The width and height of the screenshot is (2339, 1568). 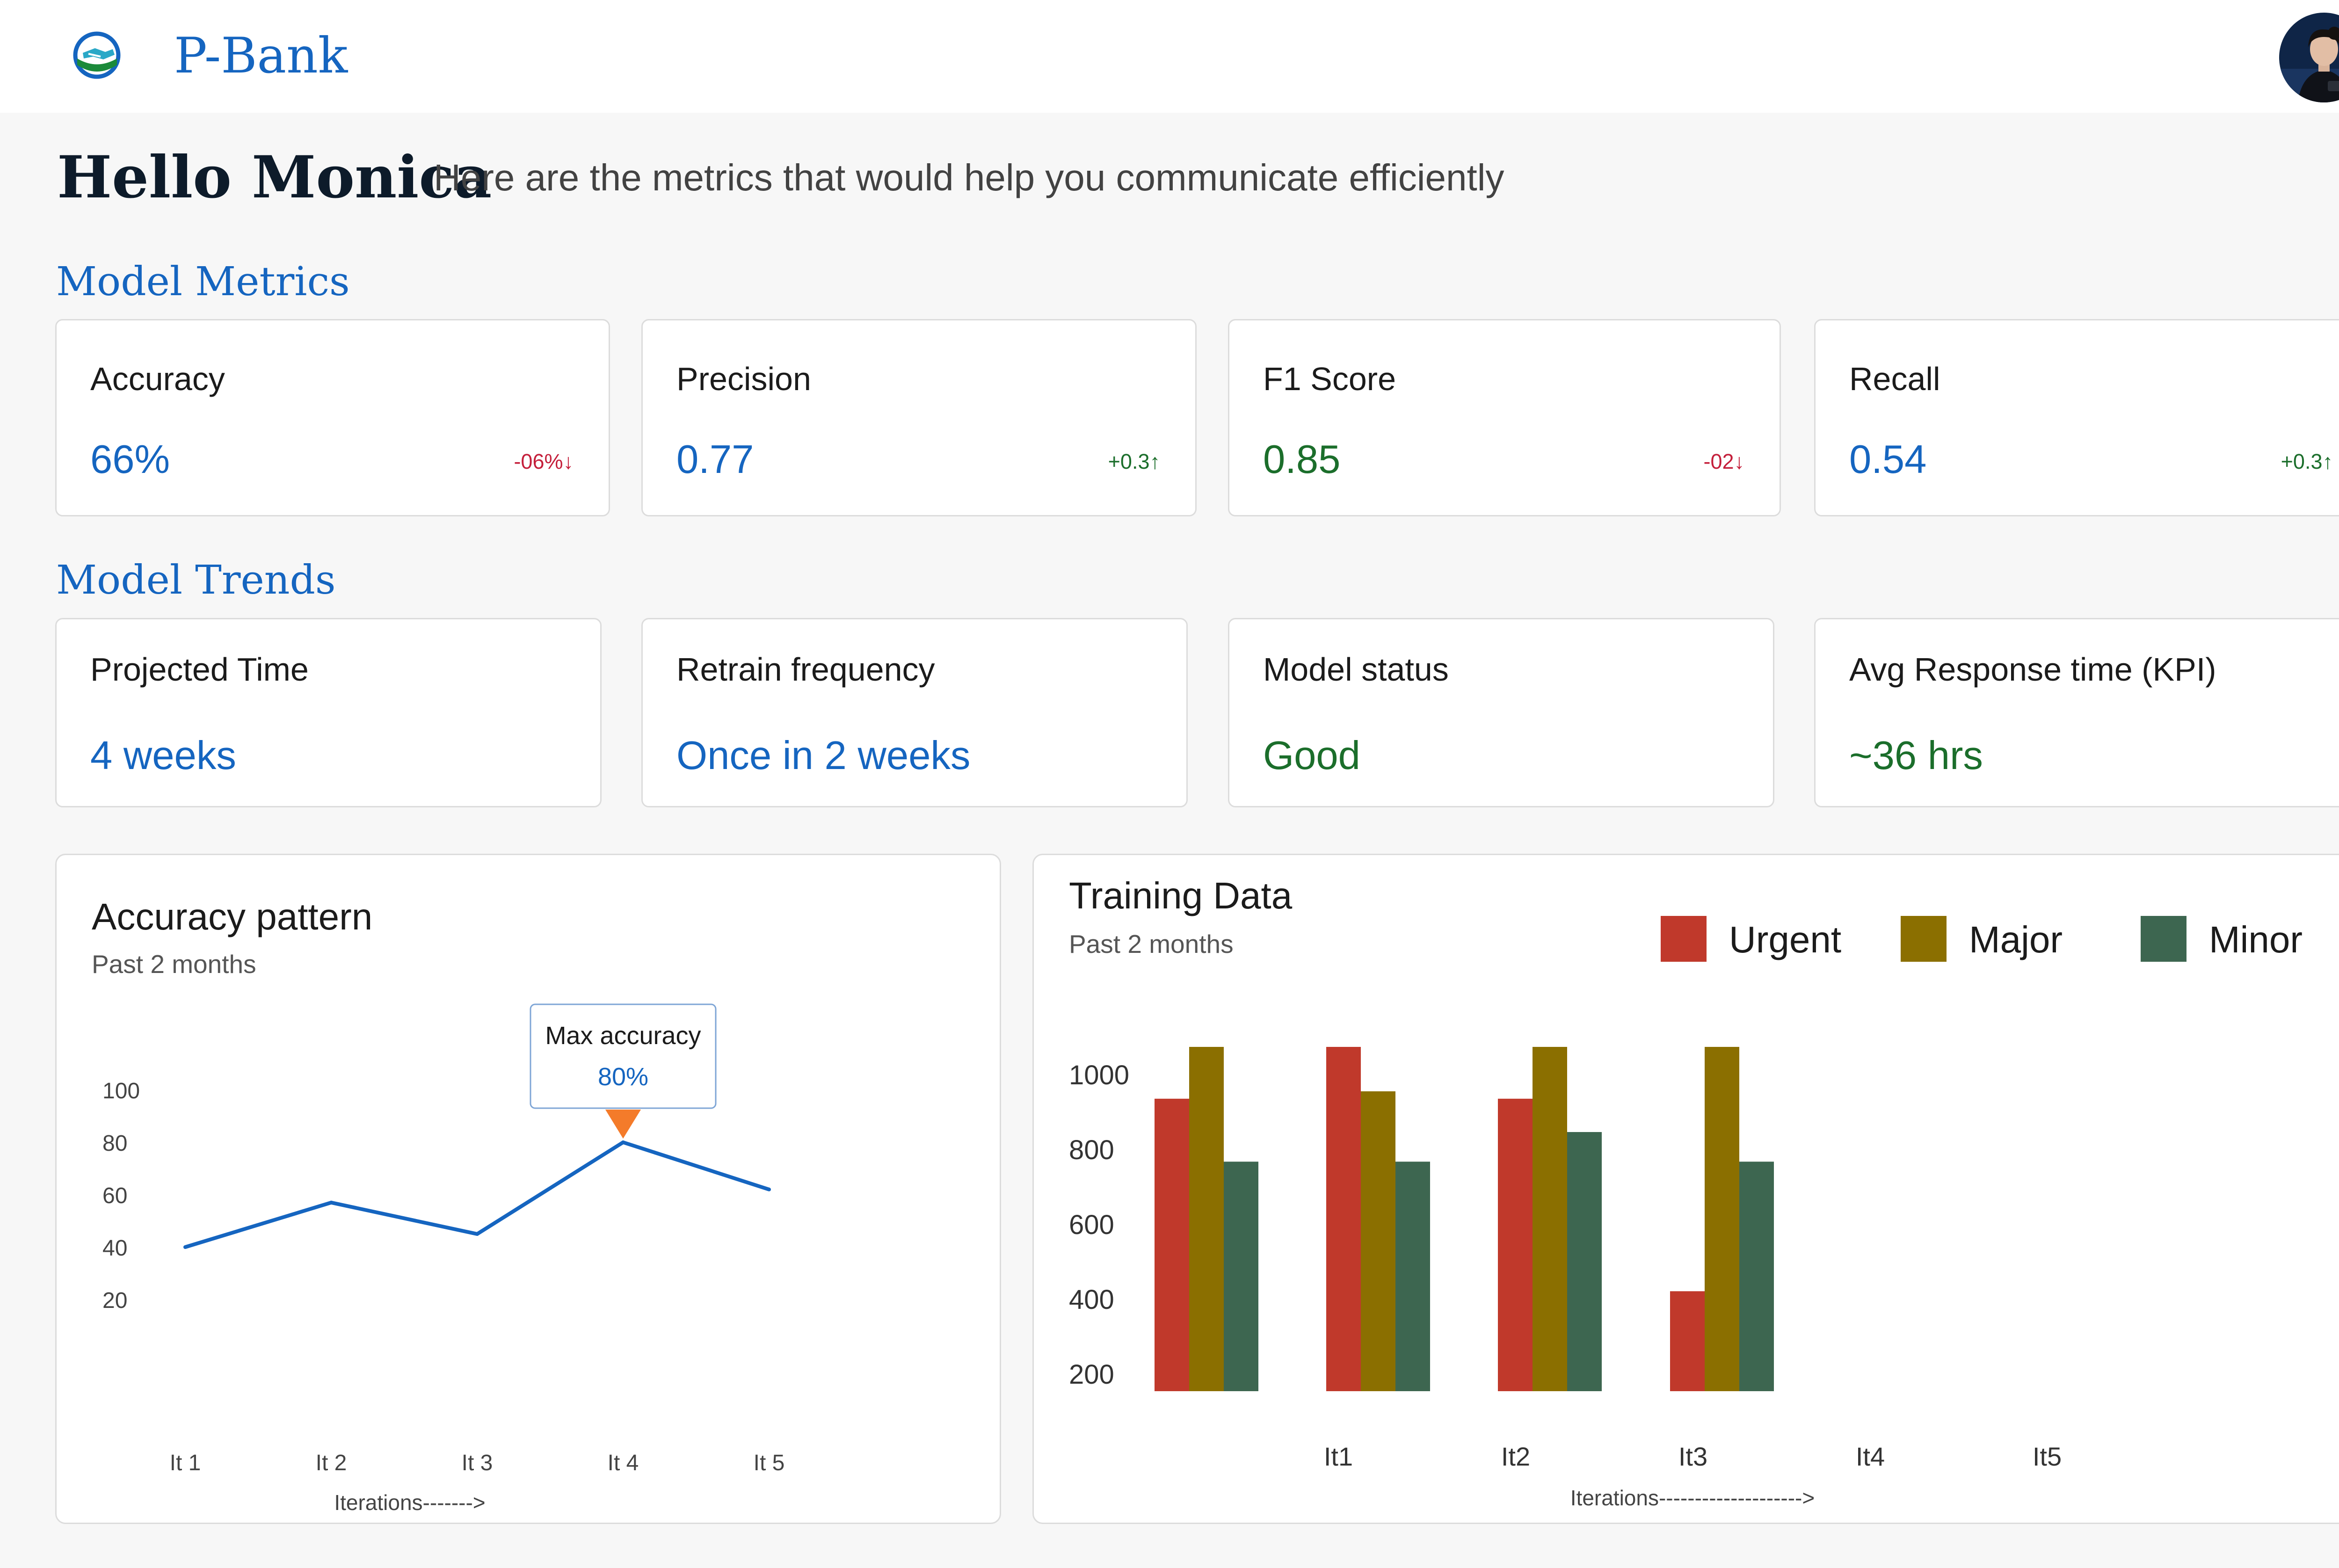 I want to click on y-tick-label: 20, so click(x=114, y=1301).